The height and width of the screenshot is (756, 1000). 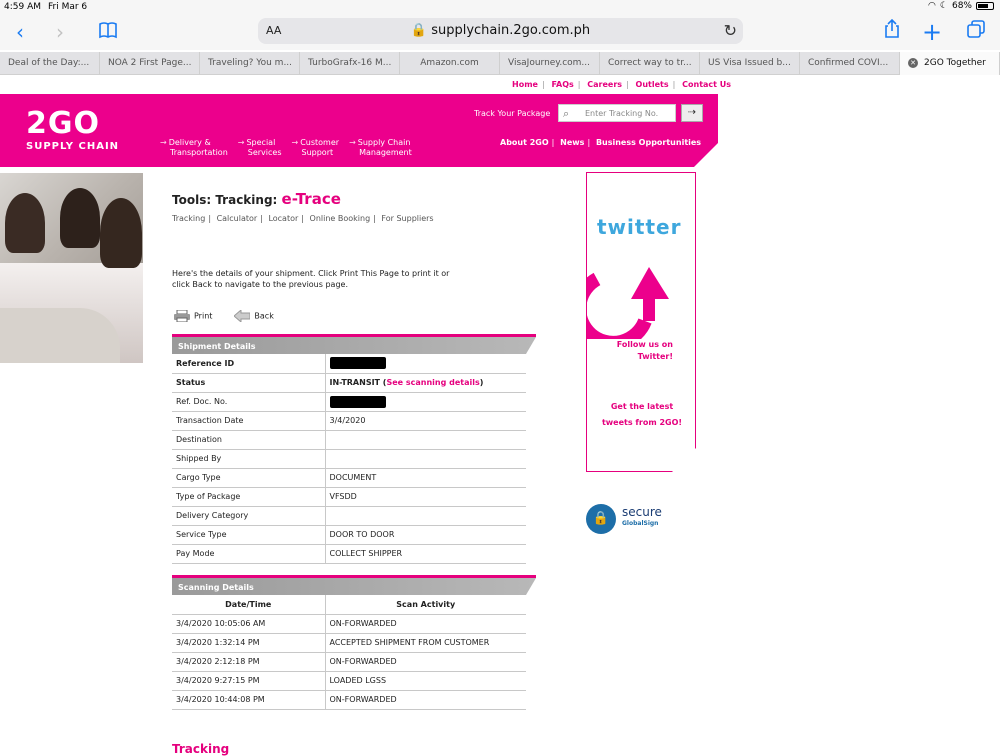 I want to click on print-label: Print, so click(x=203, y=316).